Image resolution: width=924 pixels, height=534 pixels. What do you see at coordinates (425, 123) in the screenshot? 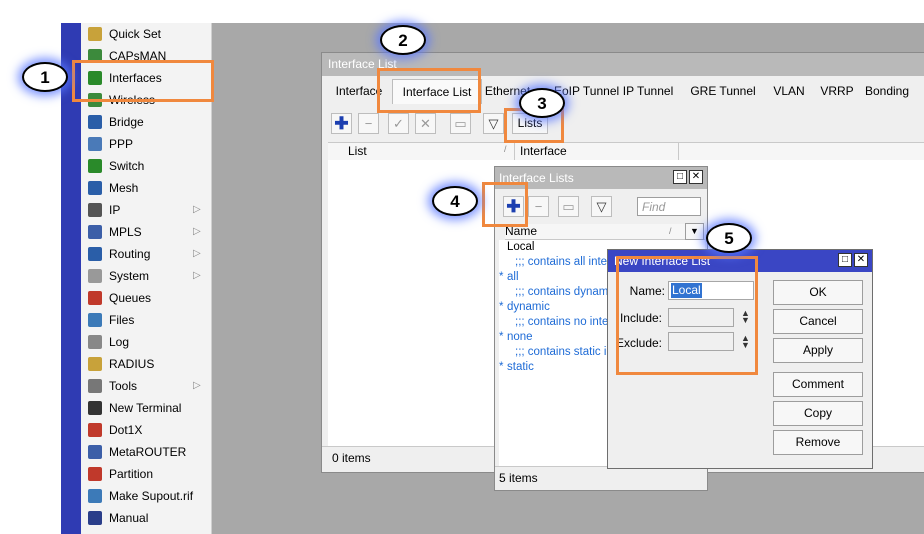
I see `disable-button: ✕` at bounding box center [425, 123].